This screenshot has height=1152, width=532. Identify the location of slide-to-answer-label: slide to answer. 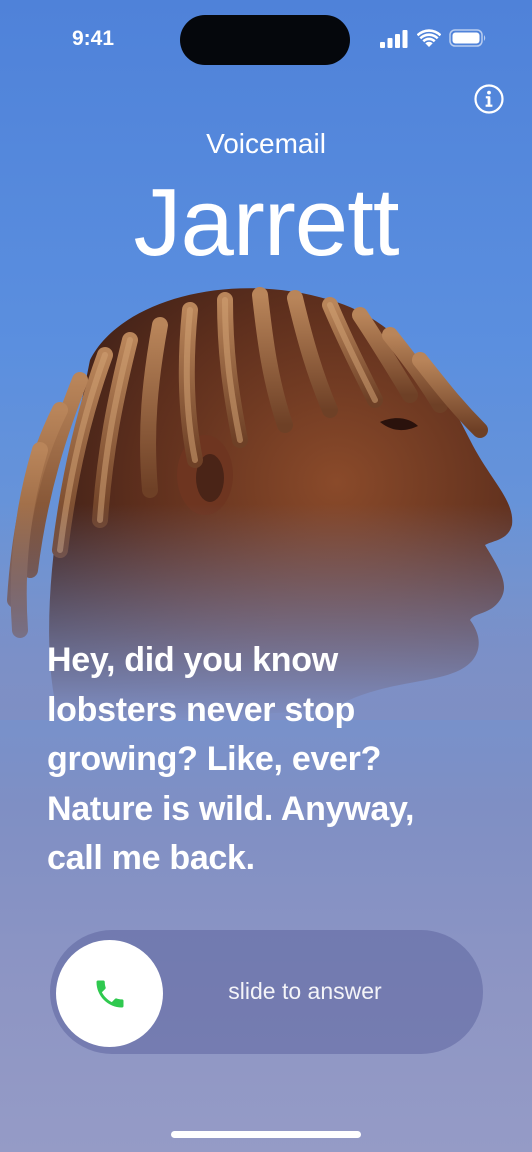
(305, 991).